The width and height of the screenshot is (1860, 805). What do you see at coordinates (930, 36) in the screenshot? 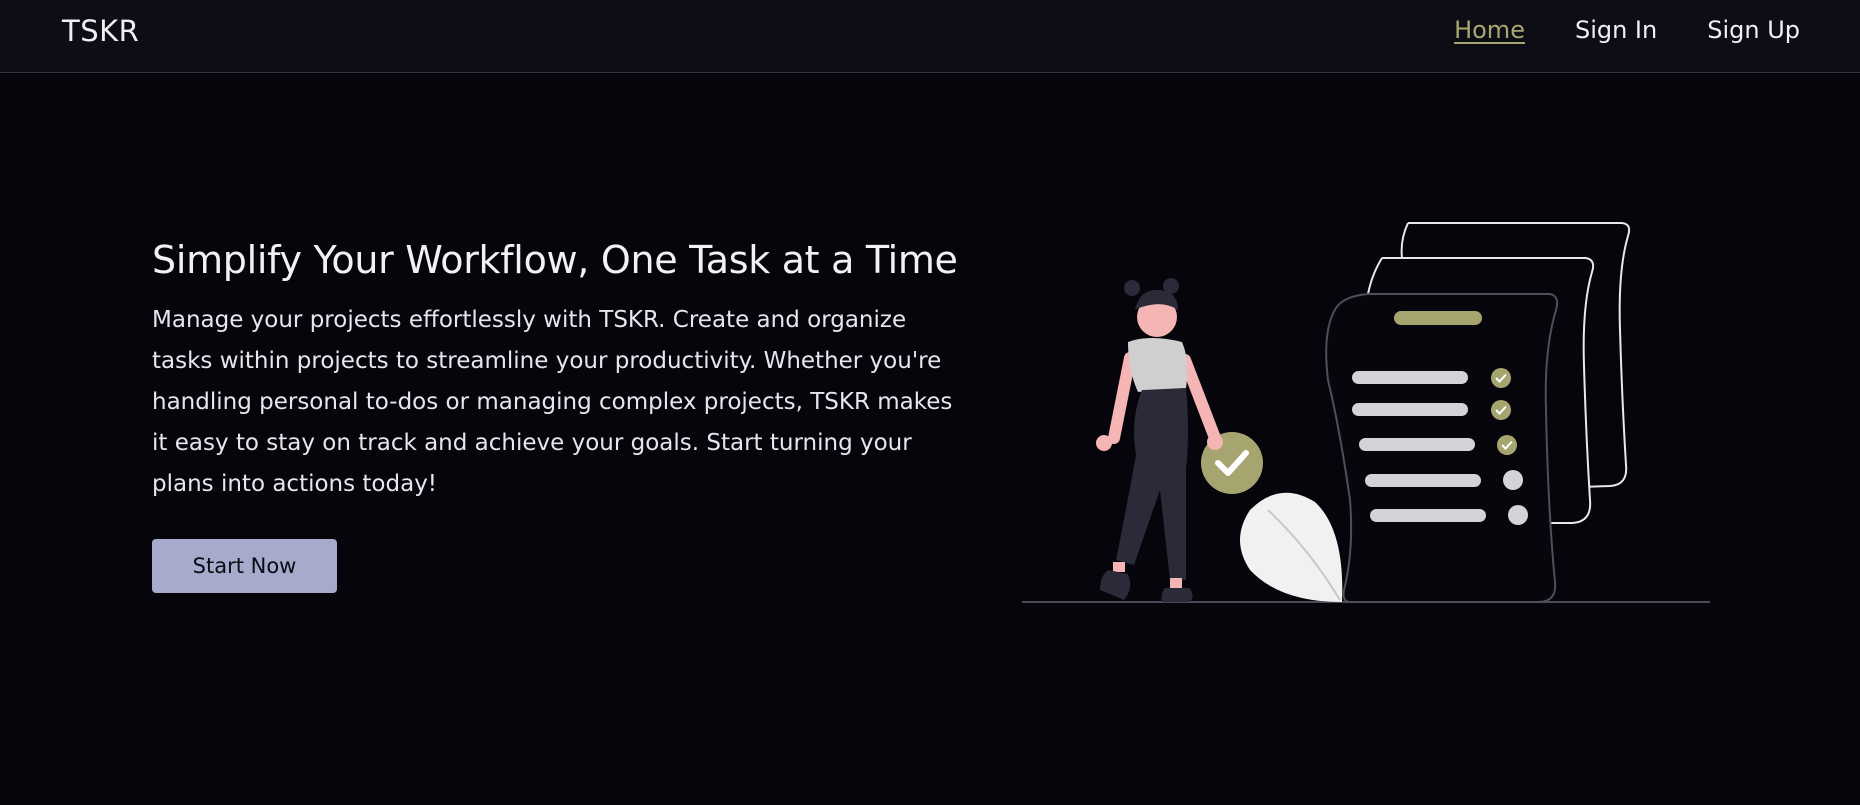
I see `navbar: TSKR Home Sign In Sign Up` at bounding box center [930, 36].